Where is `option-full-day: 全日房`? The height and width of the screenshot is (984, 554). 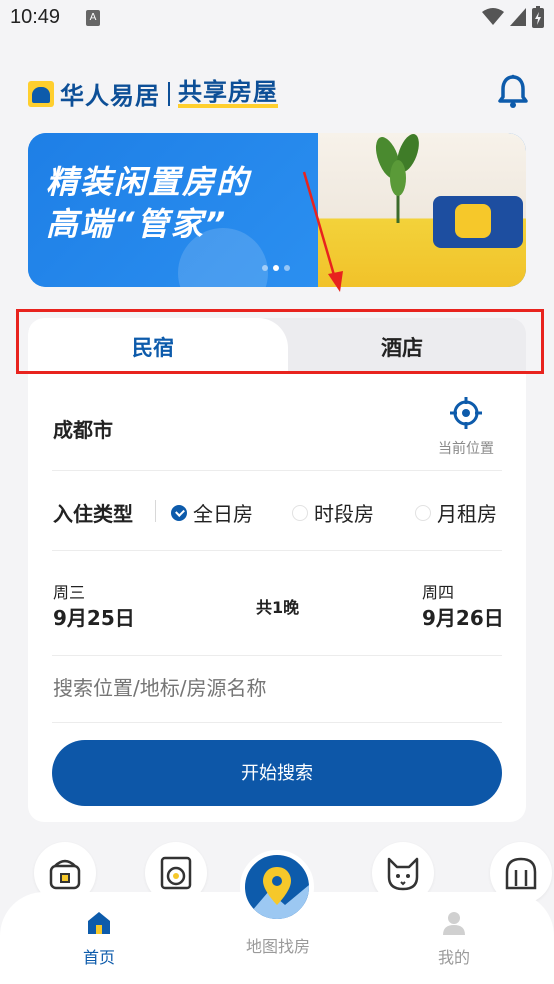 option-full-day: 全日房 is located at coordinates (212, 512).